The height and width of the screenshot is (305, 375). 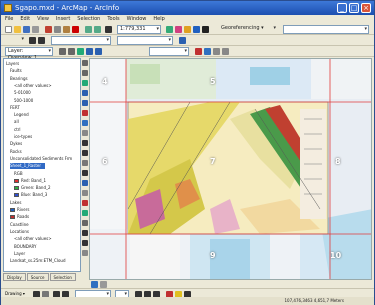 I want to click on toc-layer-item: Roads, so click(x=19, y=217).